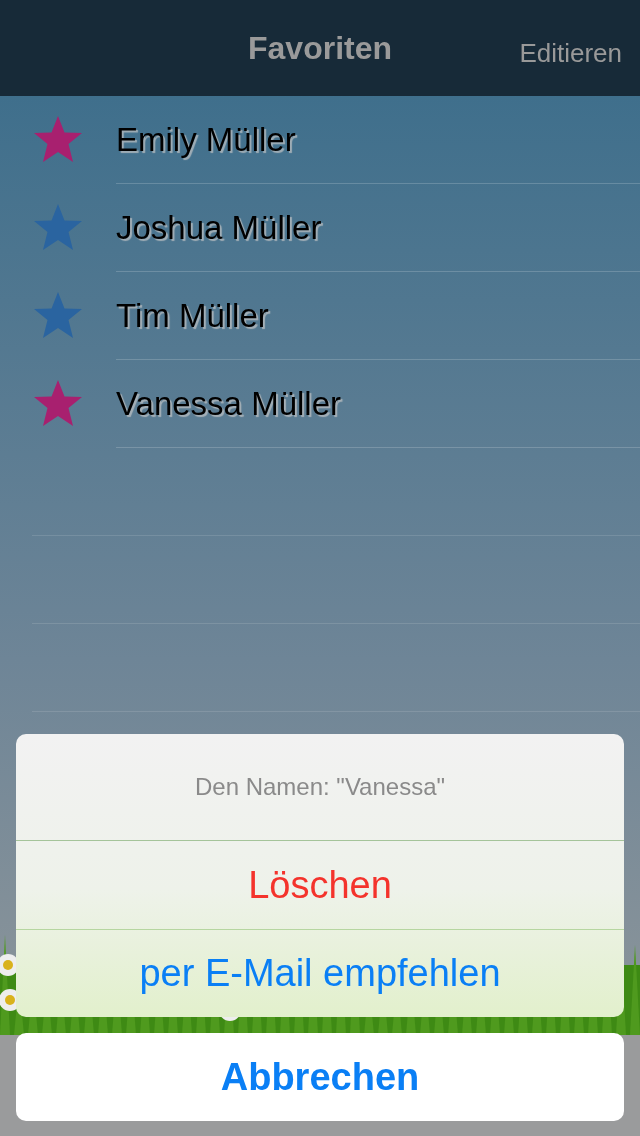 The height and width of the screenshot is (1136, 640). Describe the element at coordinates (320, 973) in the screenshot. I see `action-button: per E-Mail empfehlen` at that location.